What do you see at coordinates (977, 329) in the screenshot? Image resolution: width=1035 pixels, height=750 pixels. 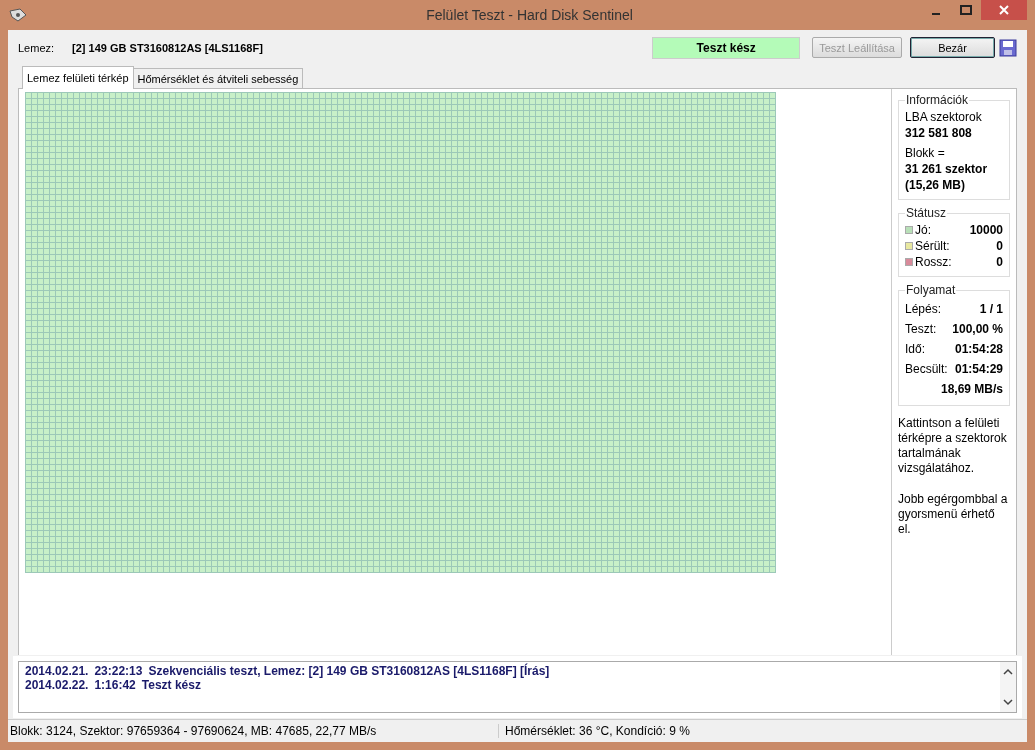 I see `progress-value: 100,00 %` at bounding box center [977, 329].